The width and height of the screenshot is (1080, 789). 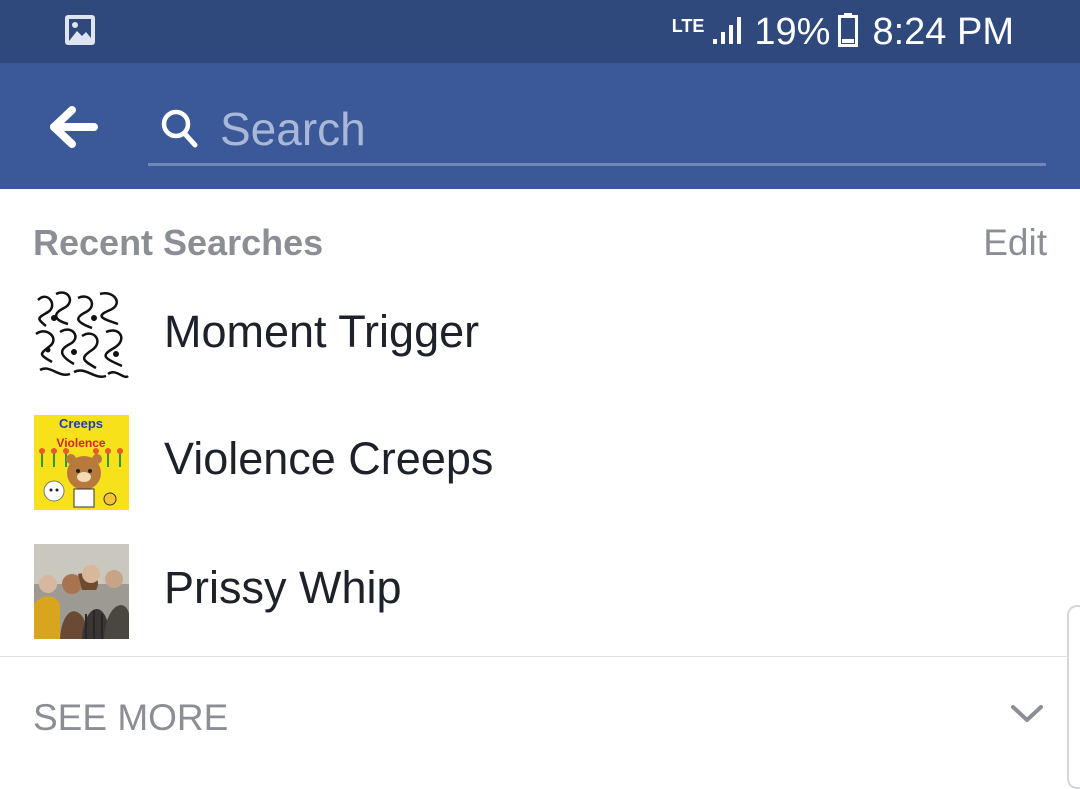 I want to click on recent-searches-header: Recent Searches Edit, so click(x=540, y=245).